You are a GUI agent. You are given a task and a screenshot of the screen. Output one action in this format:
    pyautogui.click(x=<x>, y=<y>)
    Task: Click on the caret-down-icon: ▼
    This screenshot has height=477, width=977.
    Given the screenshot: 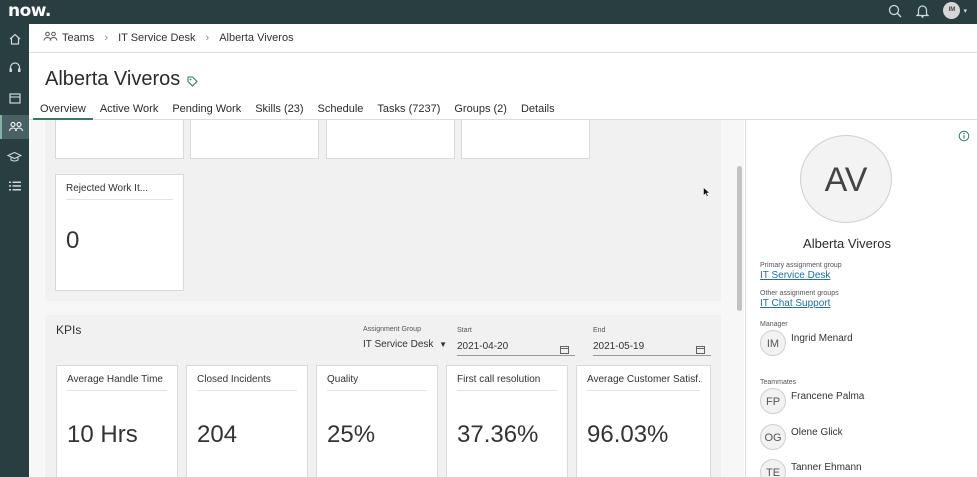 What is the action you would take?
    pyautogui.click(x=443, y=344)
    